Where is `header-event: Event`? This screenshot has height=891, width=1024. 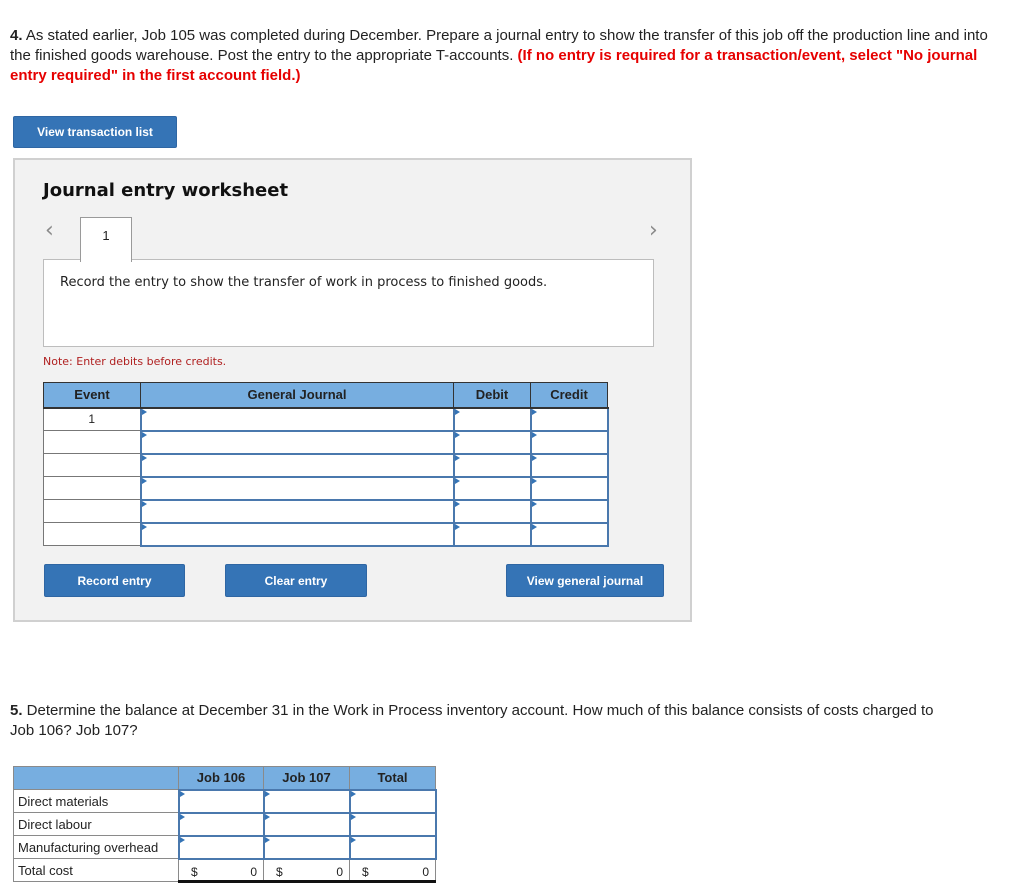
header-event: Event is located at coordinates (92, 395).